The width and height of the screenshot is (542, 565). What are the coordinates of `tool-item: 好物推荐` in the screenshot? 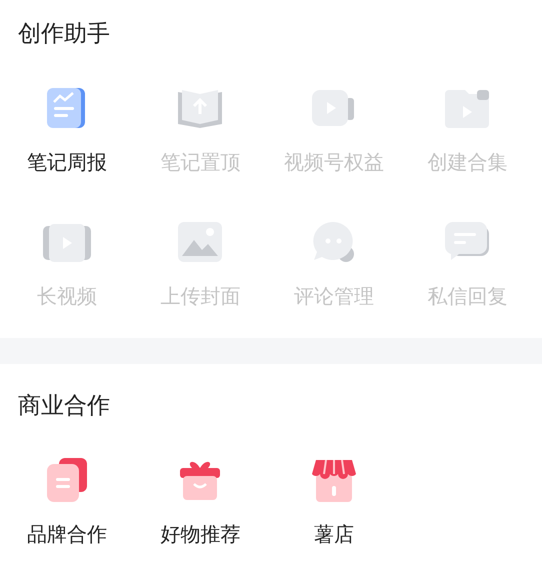 It's located at (200, 501).